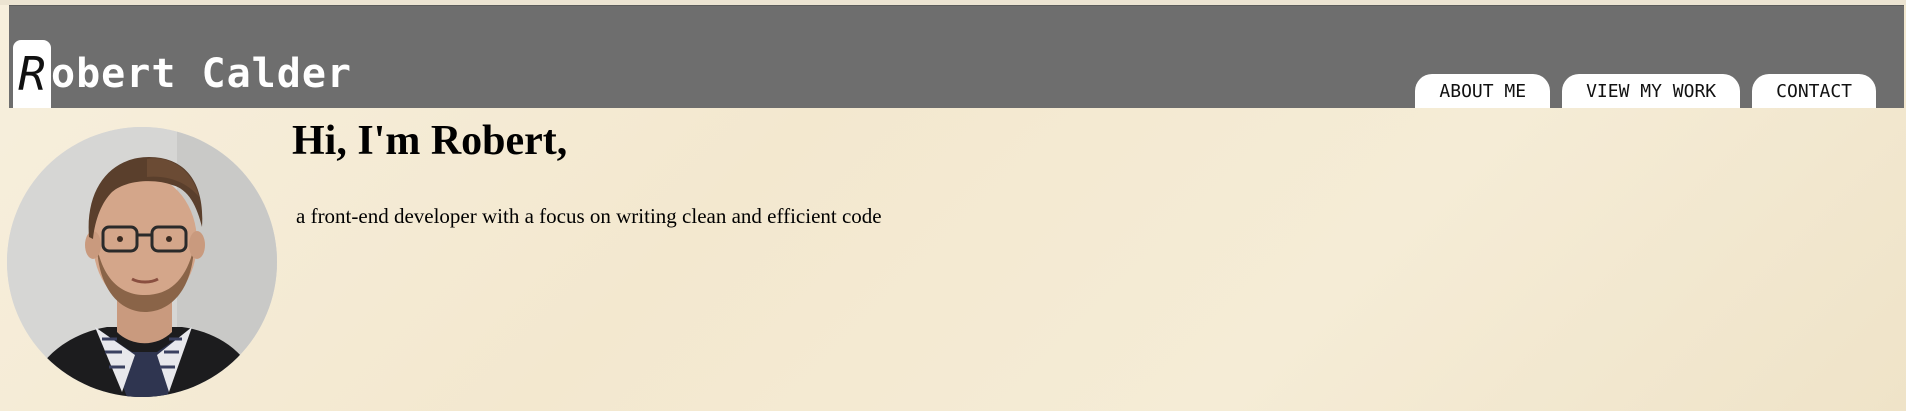  Describe the element at coordinates (1651, 91) in the screenshot. I see `nav-view-my-work-button: VIEW MY WORK` at that location.